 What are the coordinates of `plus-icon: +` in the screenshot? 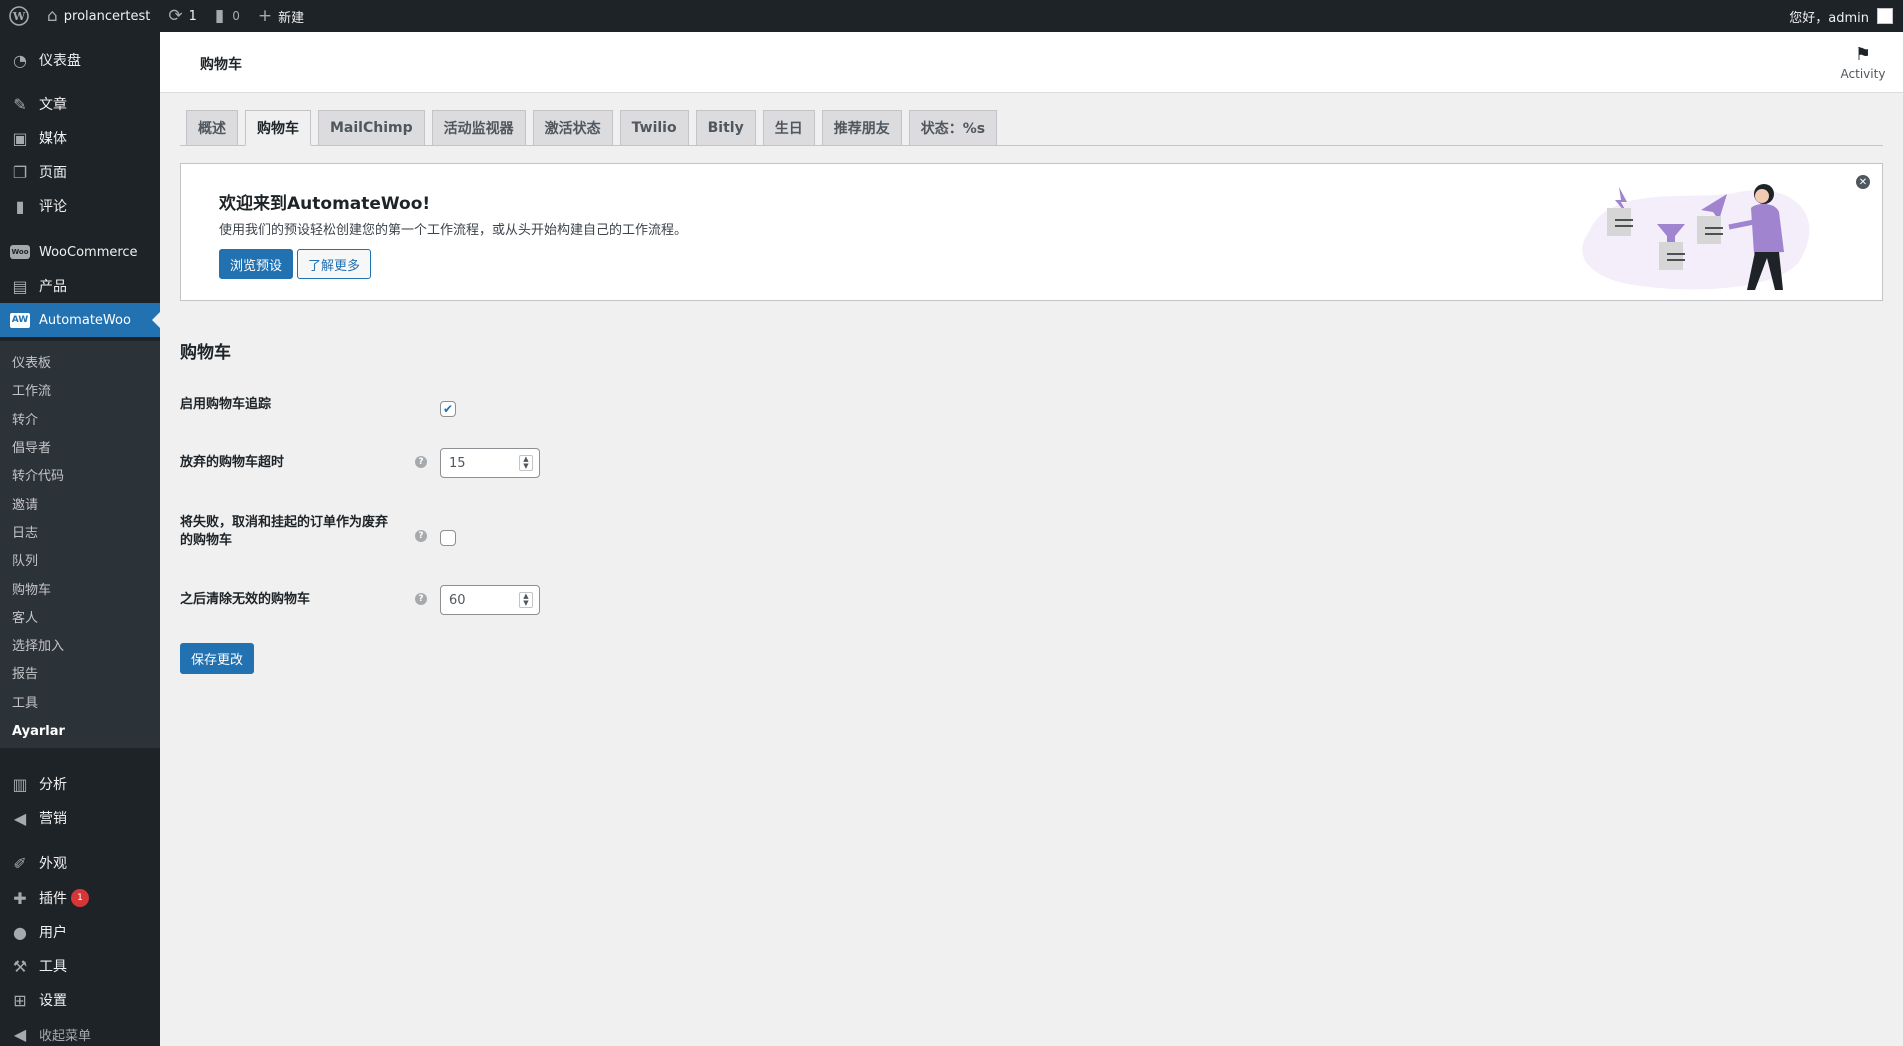 It's located at (265, 15).